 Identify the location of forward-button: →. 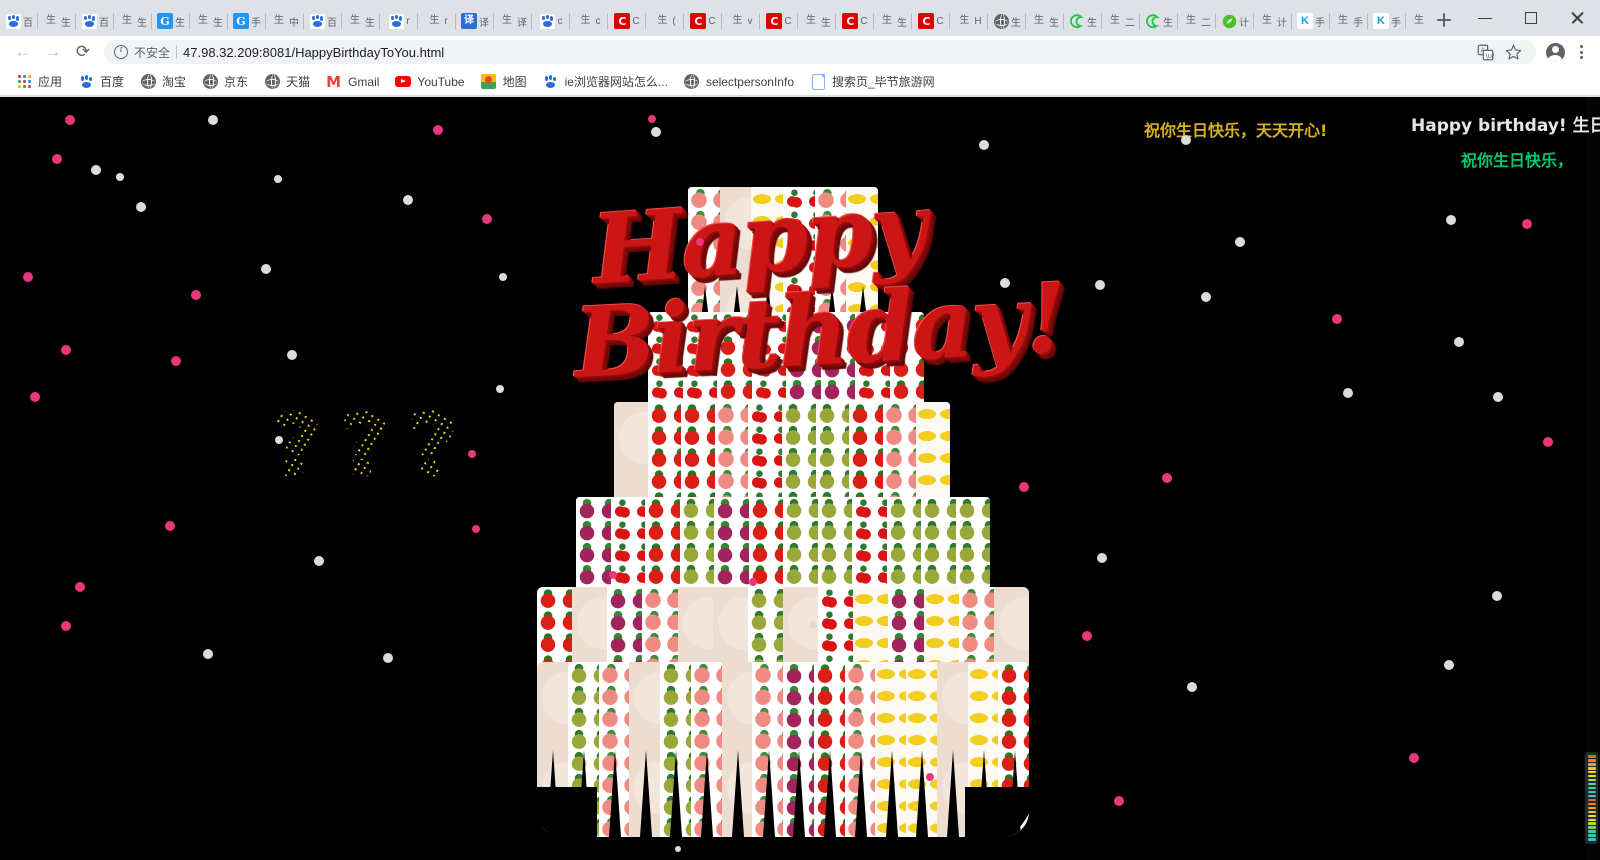
(53, 52).